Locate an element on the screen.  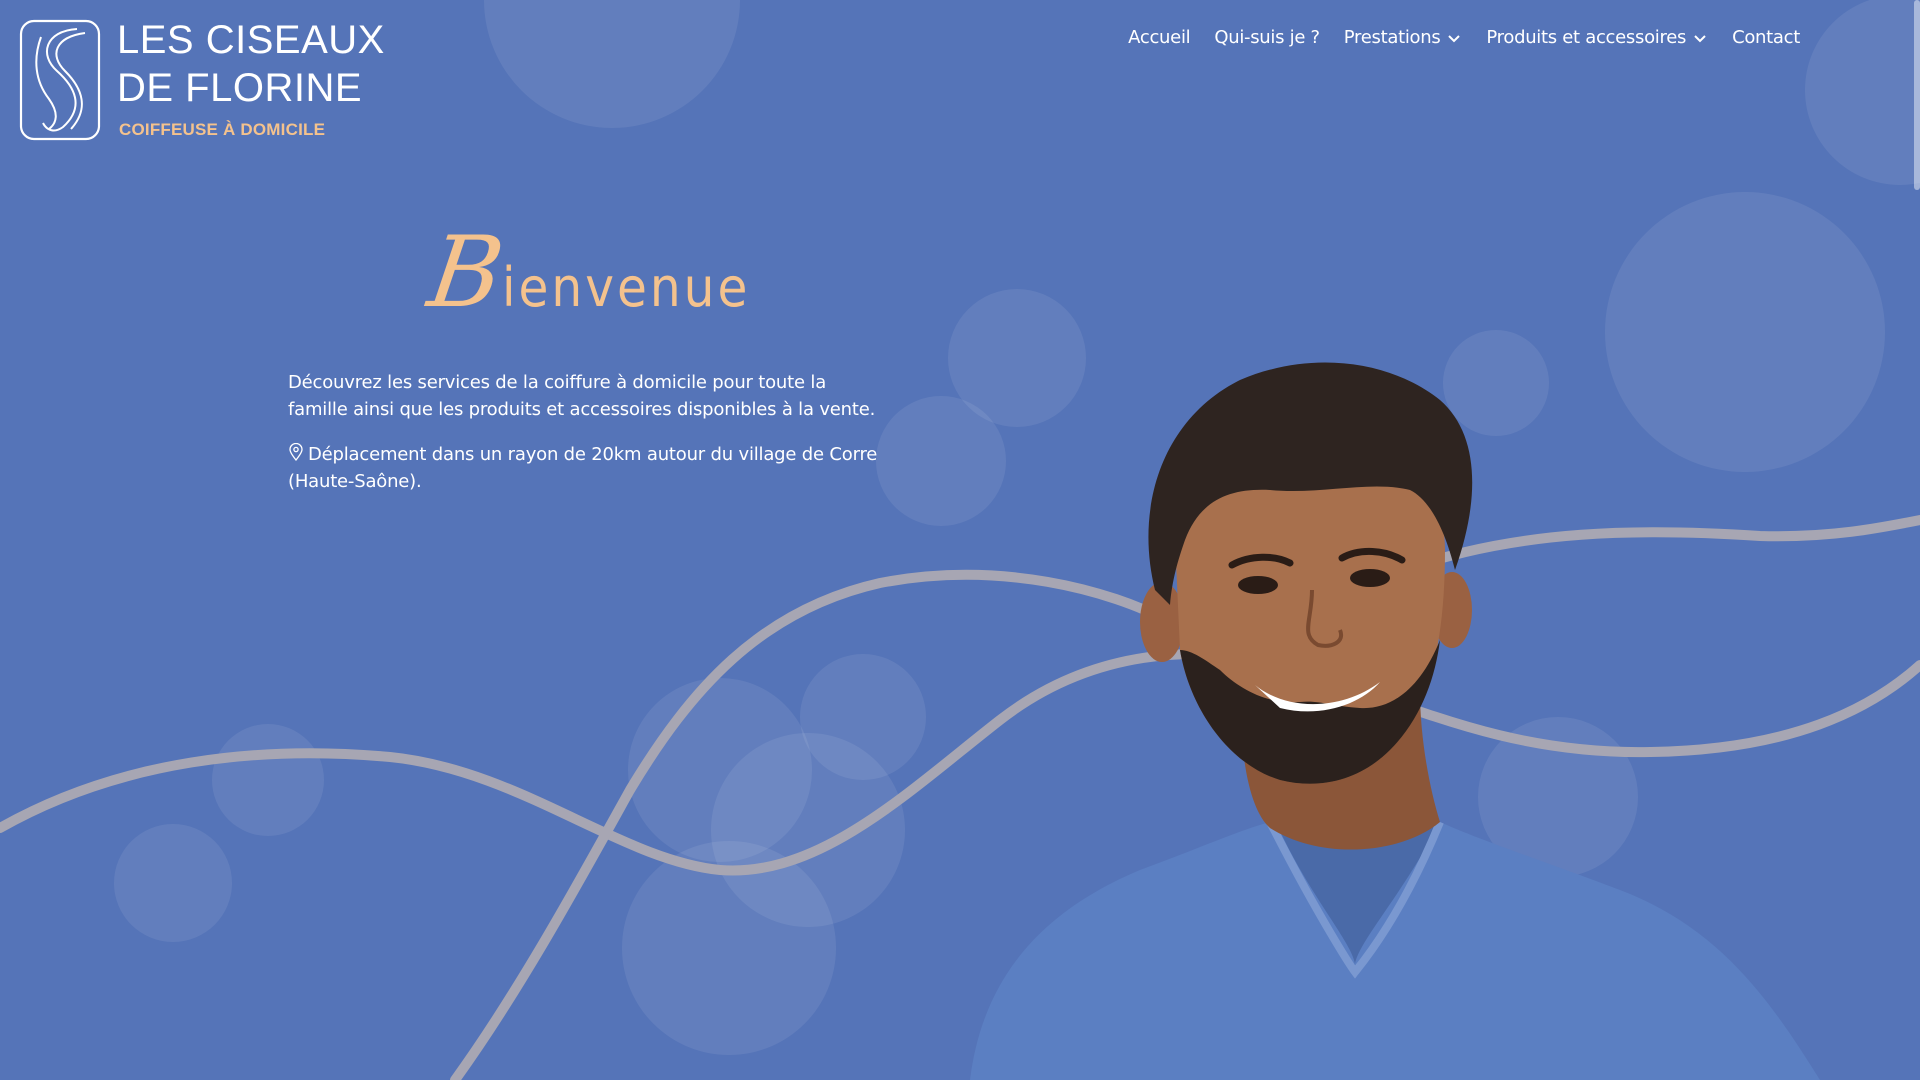
nav-item-label: Accueil is located at coordinates (1159, 37).